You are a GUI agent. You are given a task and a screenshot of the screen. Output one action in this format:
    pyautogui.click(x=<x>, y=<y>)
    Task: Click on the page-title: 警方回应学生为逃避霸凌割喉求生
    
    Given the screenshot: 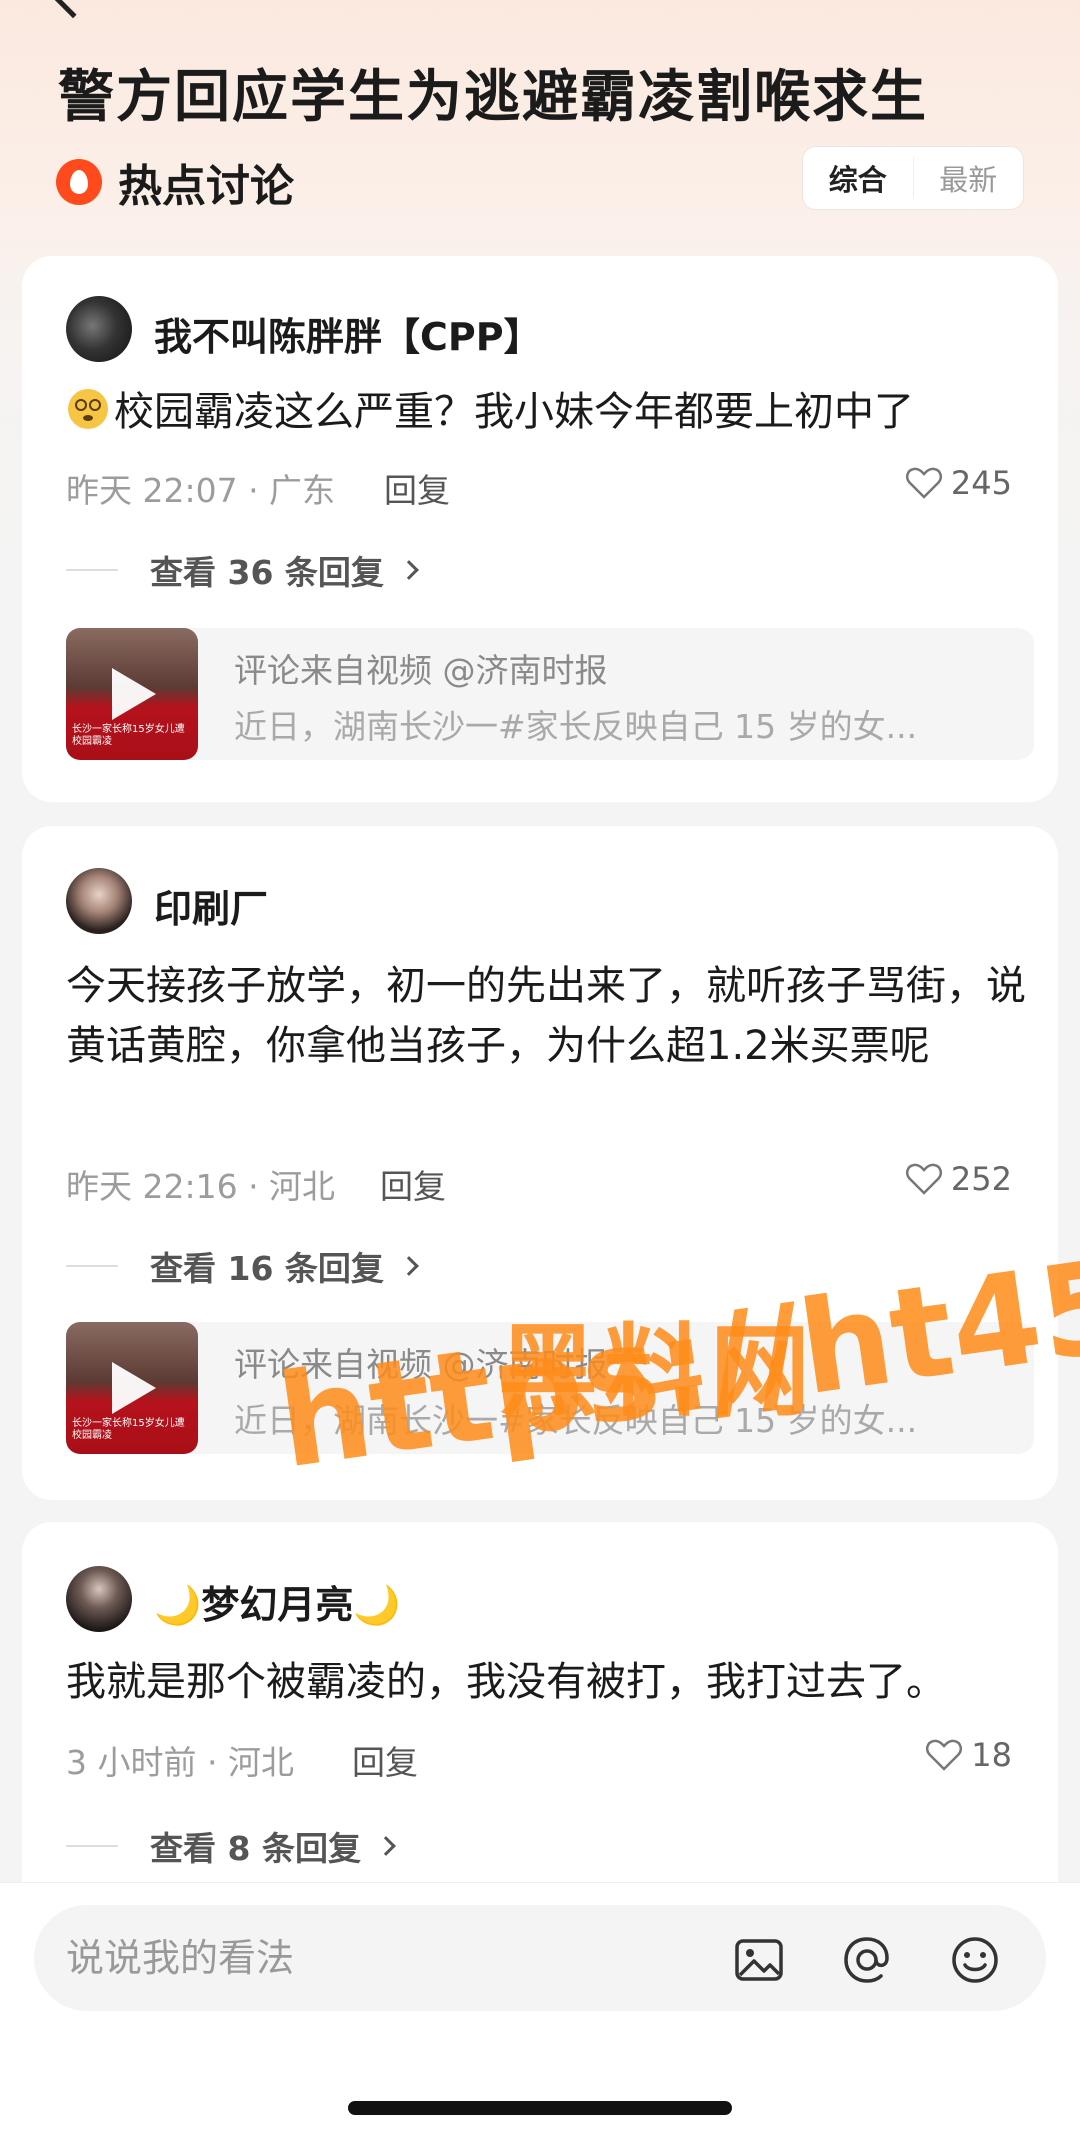 What is the action you would take?
    pyautogui.click(x=493, y=97)
    